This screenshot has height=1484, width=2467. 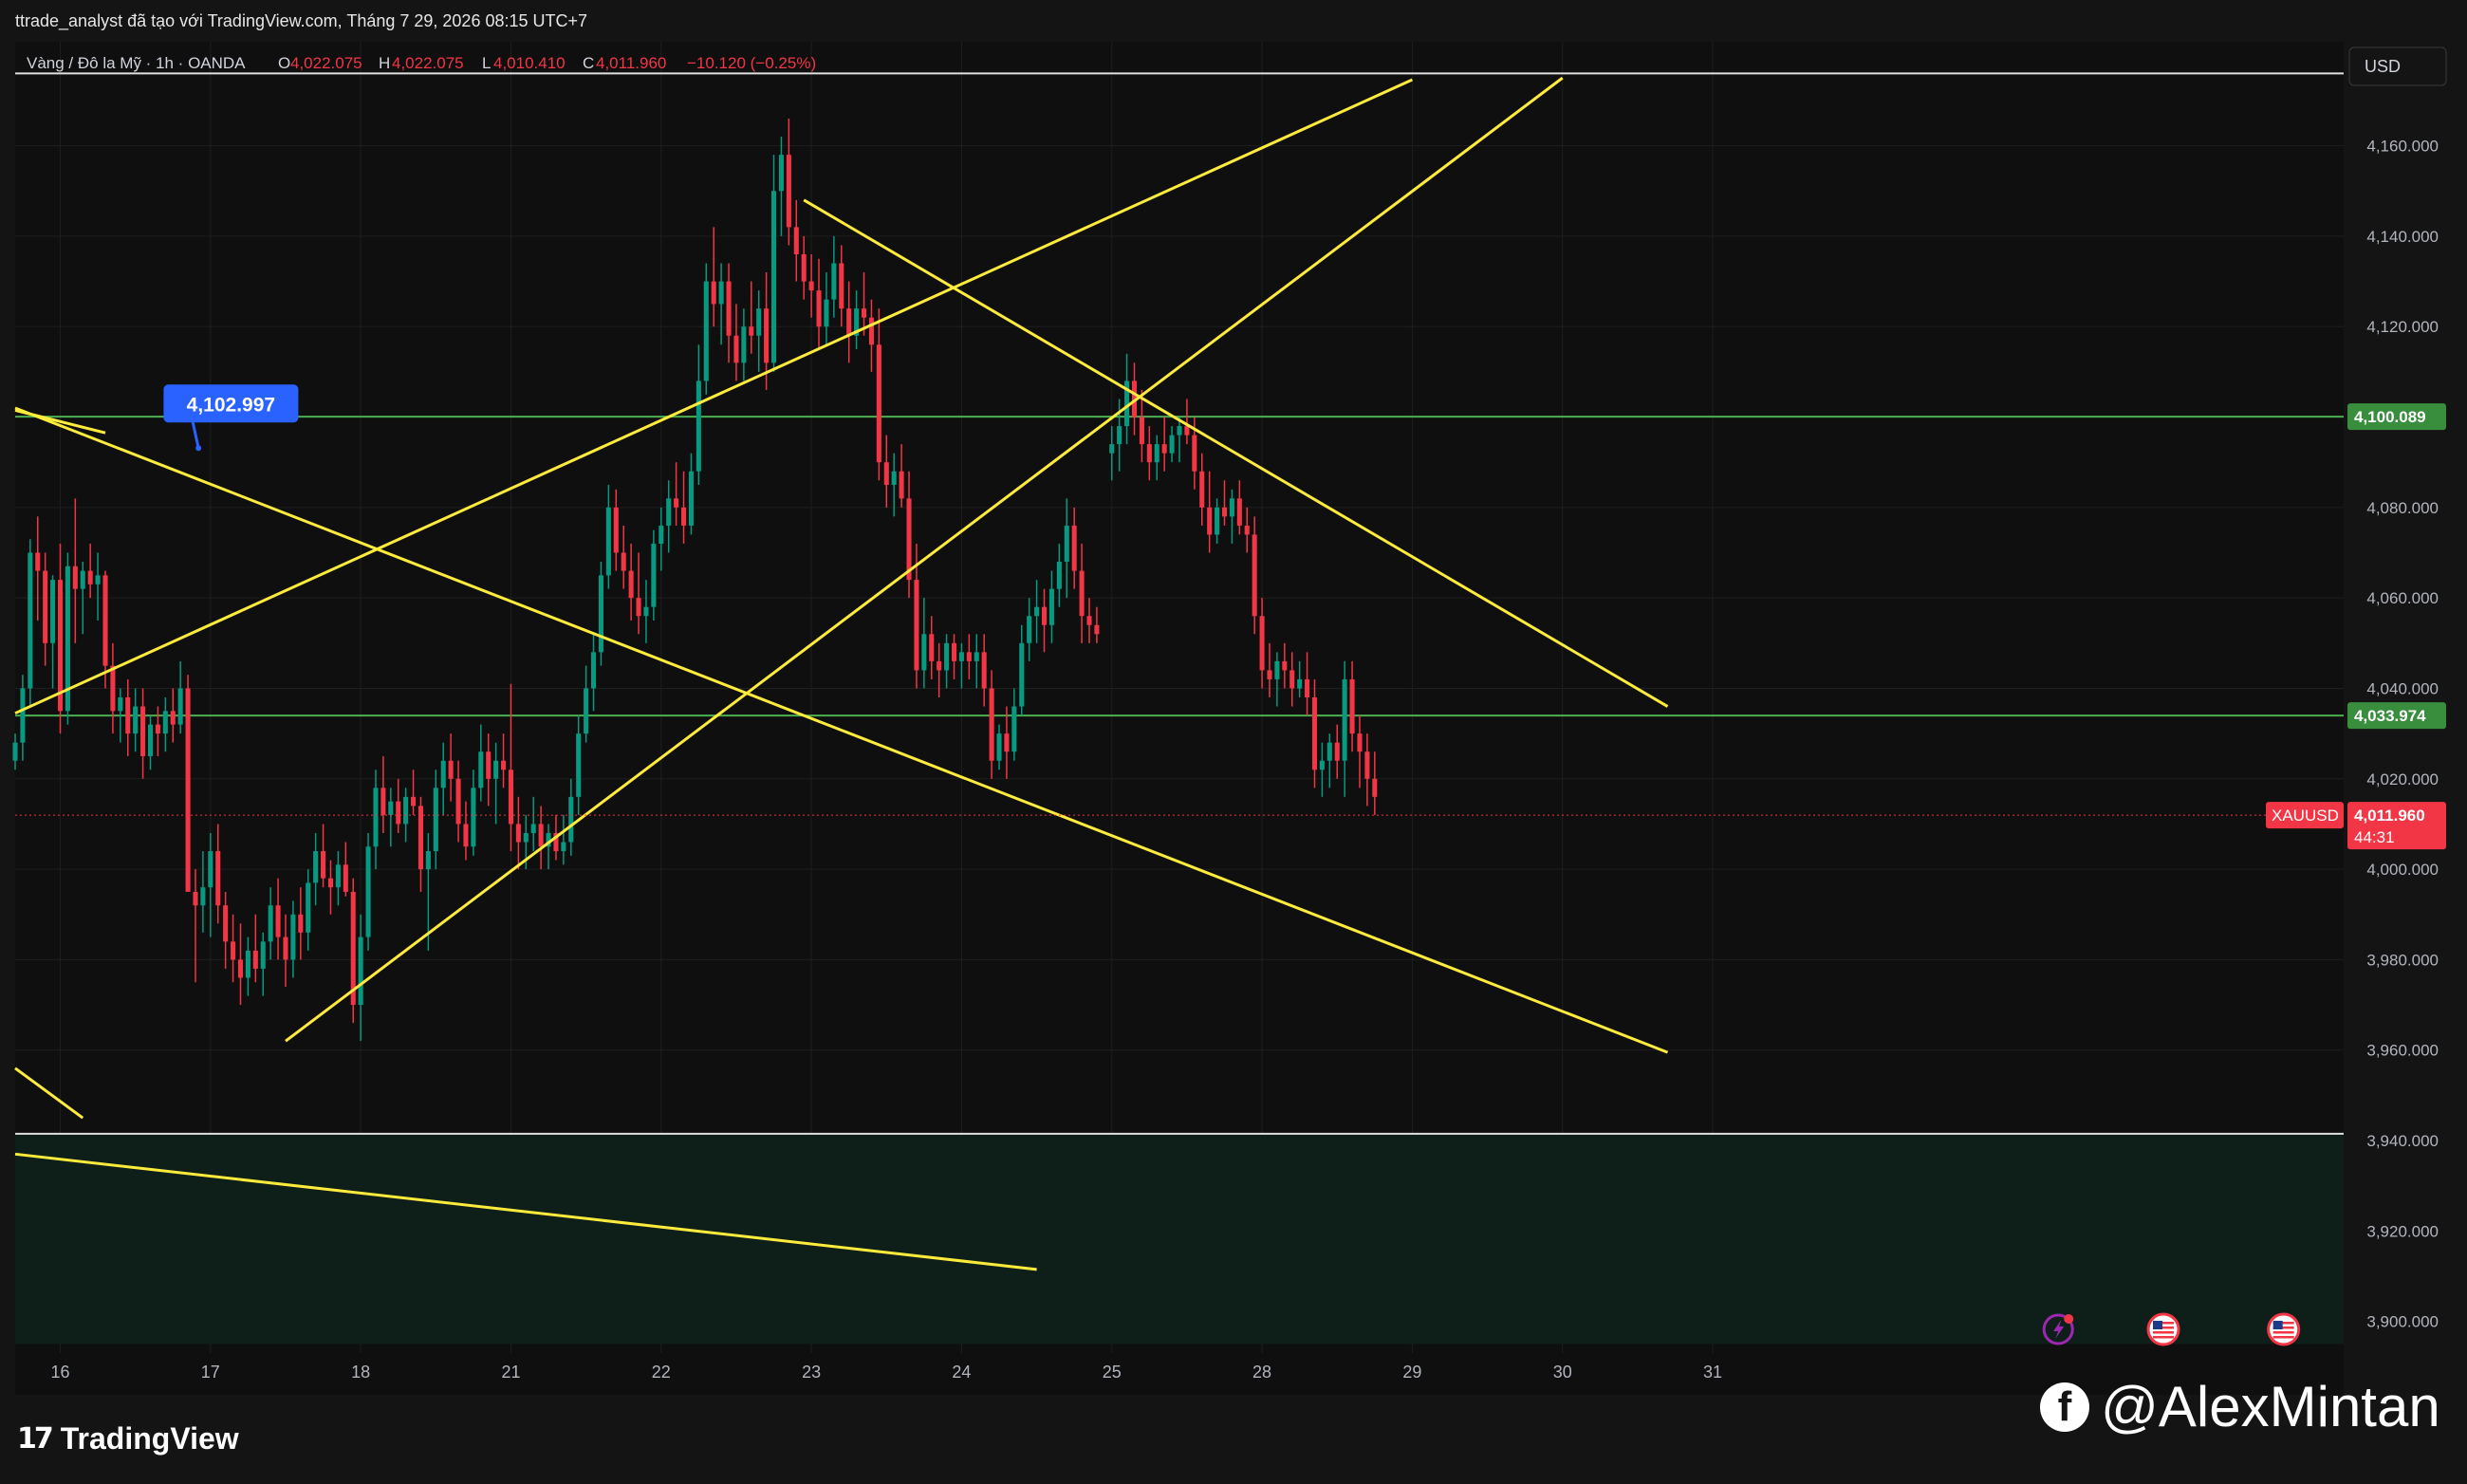 What do you see at coordinates (2306, 816) in the screenshot?
I see `symbol-tag-label: XAUUSD` at bounding box center [2306, 816].